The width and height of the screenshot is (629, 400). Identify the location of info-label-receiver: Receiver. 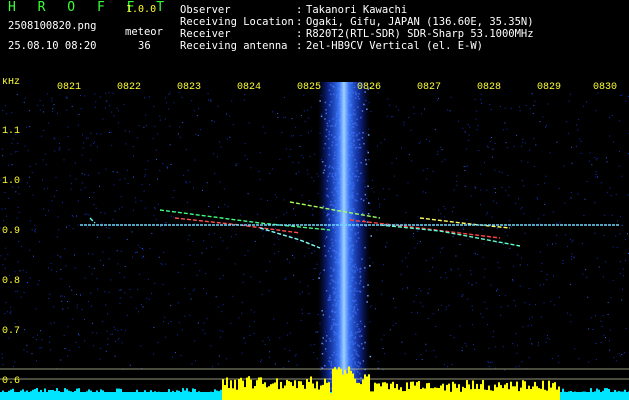
(205, 34).